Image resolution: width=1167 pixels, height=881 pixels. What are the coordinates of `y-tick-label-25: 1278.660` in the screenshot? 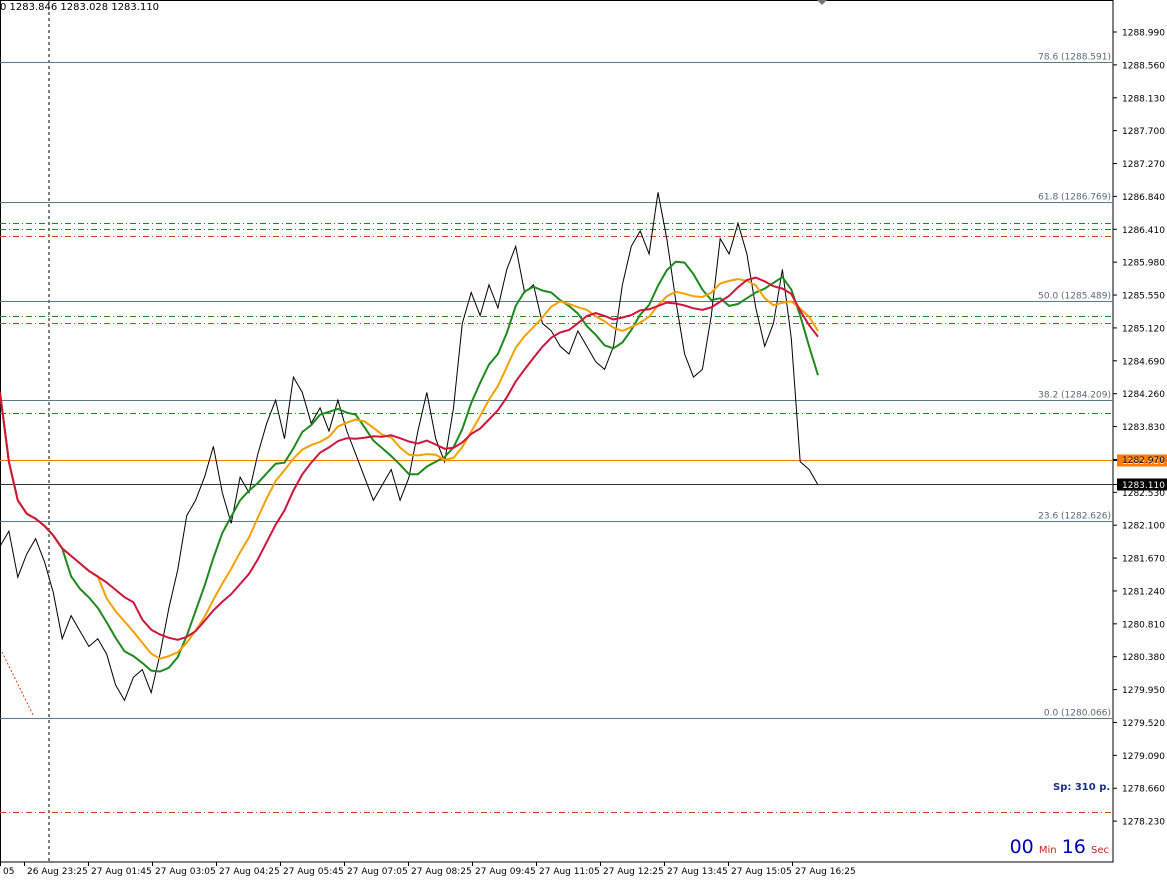 It's located at (1143, 790).